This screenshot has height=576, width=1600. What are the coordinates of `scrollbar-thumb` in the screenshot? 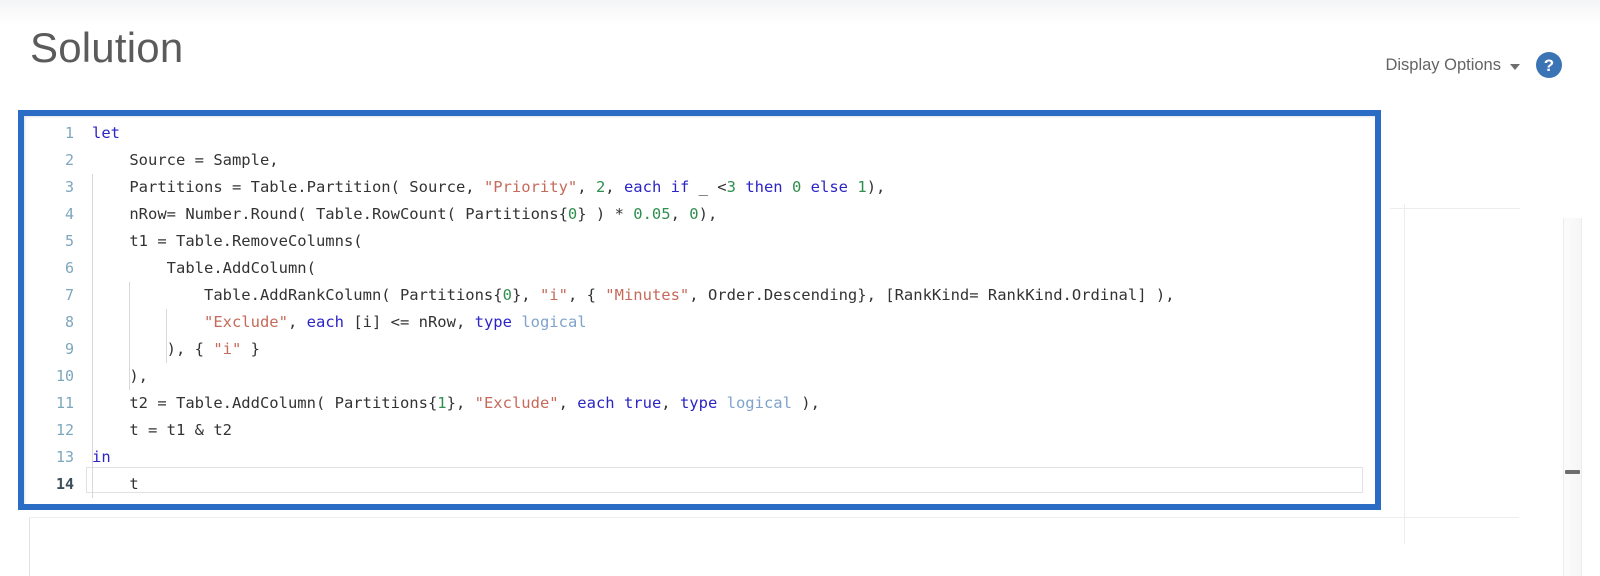 It's located at (1572, 472).